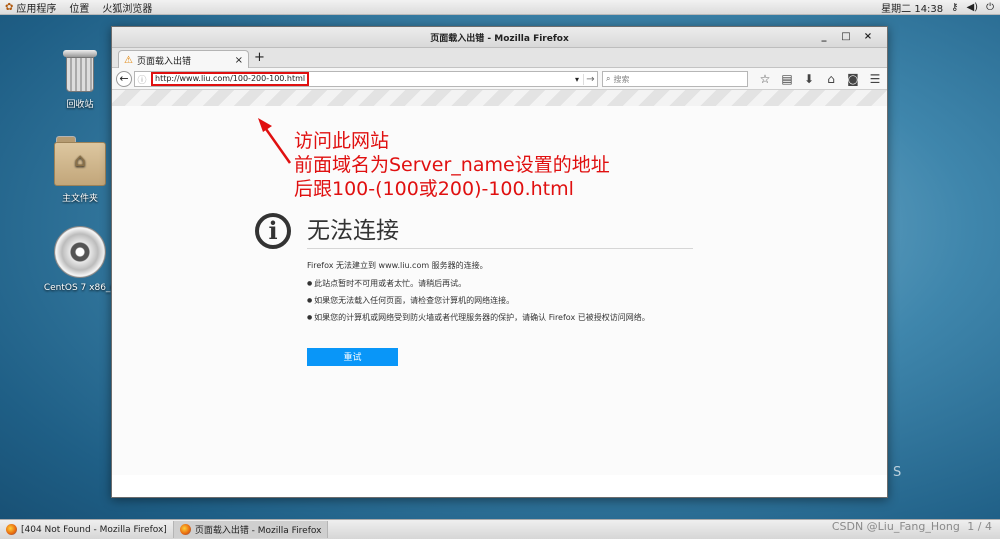  What do you see at coordinates (500, 7) in the screenshot?
I see `top-panel: ✿ 应用程序 位置 火狐浏览器 星期二 14:38 ⚷ ◀) ⏻` at bounding box center [500, 7].